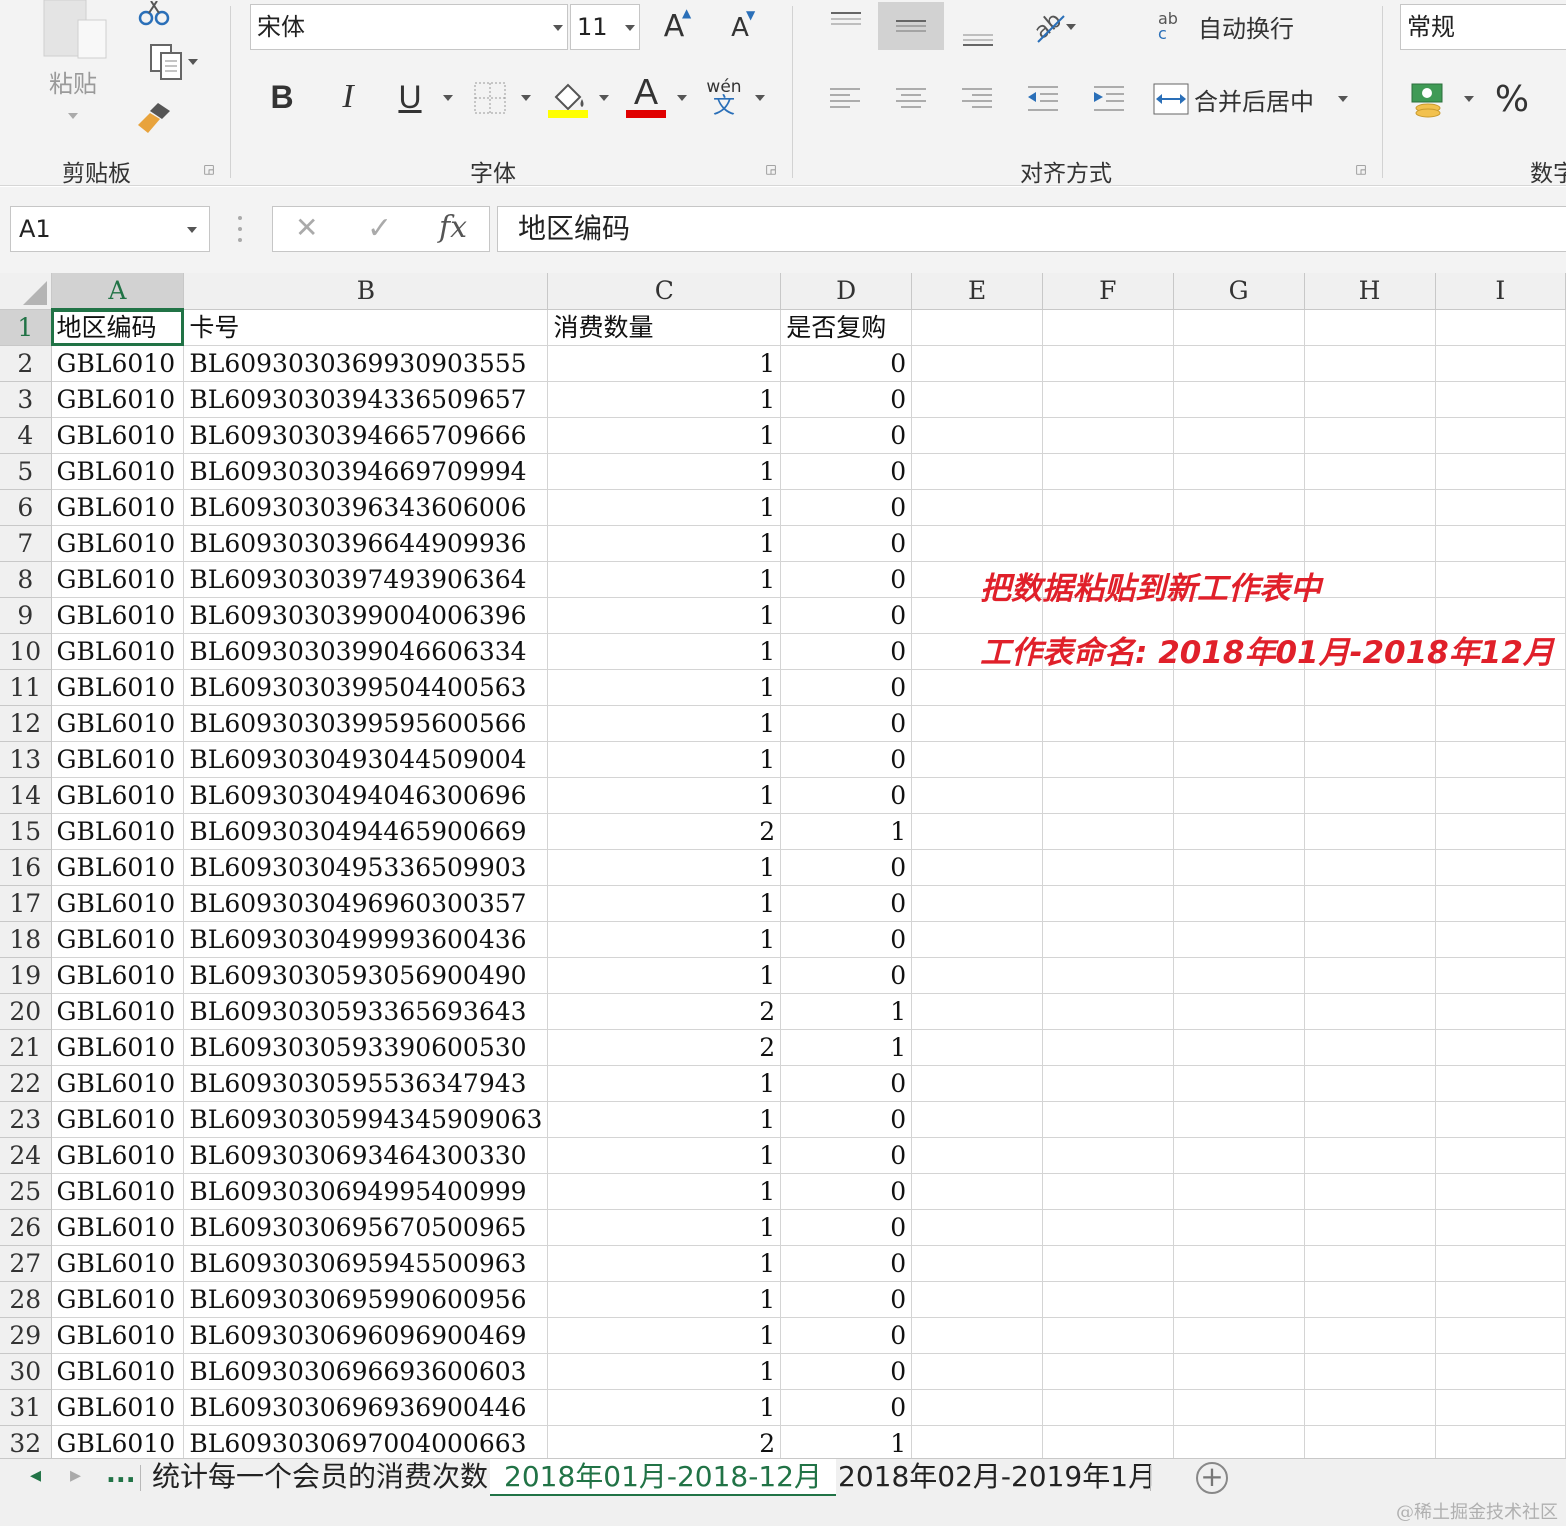 Image resolution: width=1566 pixels, height=1526 pixels. Describe the element at coordinates (366, 831) in the screenshot. I see `cell: BL6093030494465900669` at that location.